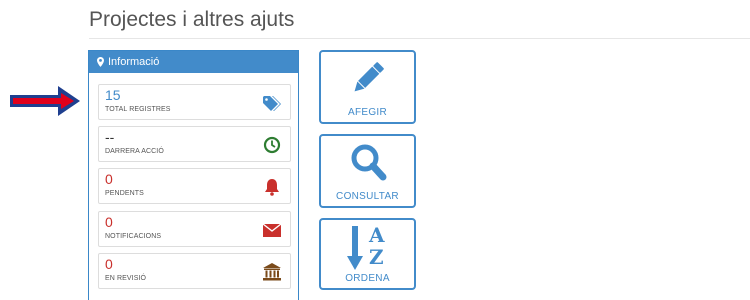 The image size is (750, 300). Describe the element at coordinates (124, 193) in the screenshot. I see `stat-label: PENDENTS` at that location.